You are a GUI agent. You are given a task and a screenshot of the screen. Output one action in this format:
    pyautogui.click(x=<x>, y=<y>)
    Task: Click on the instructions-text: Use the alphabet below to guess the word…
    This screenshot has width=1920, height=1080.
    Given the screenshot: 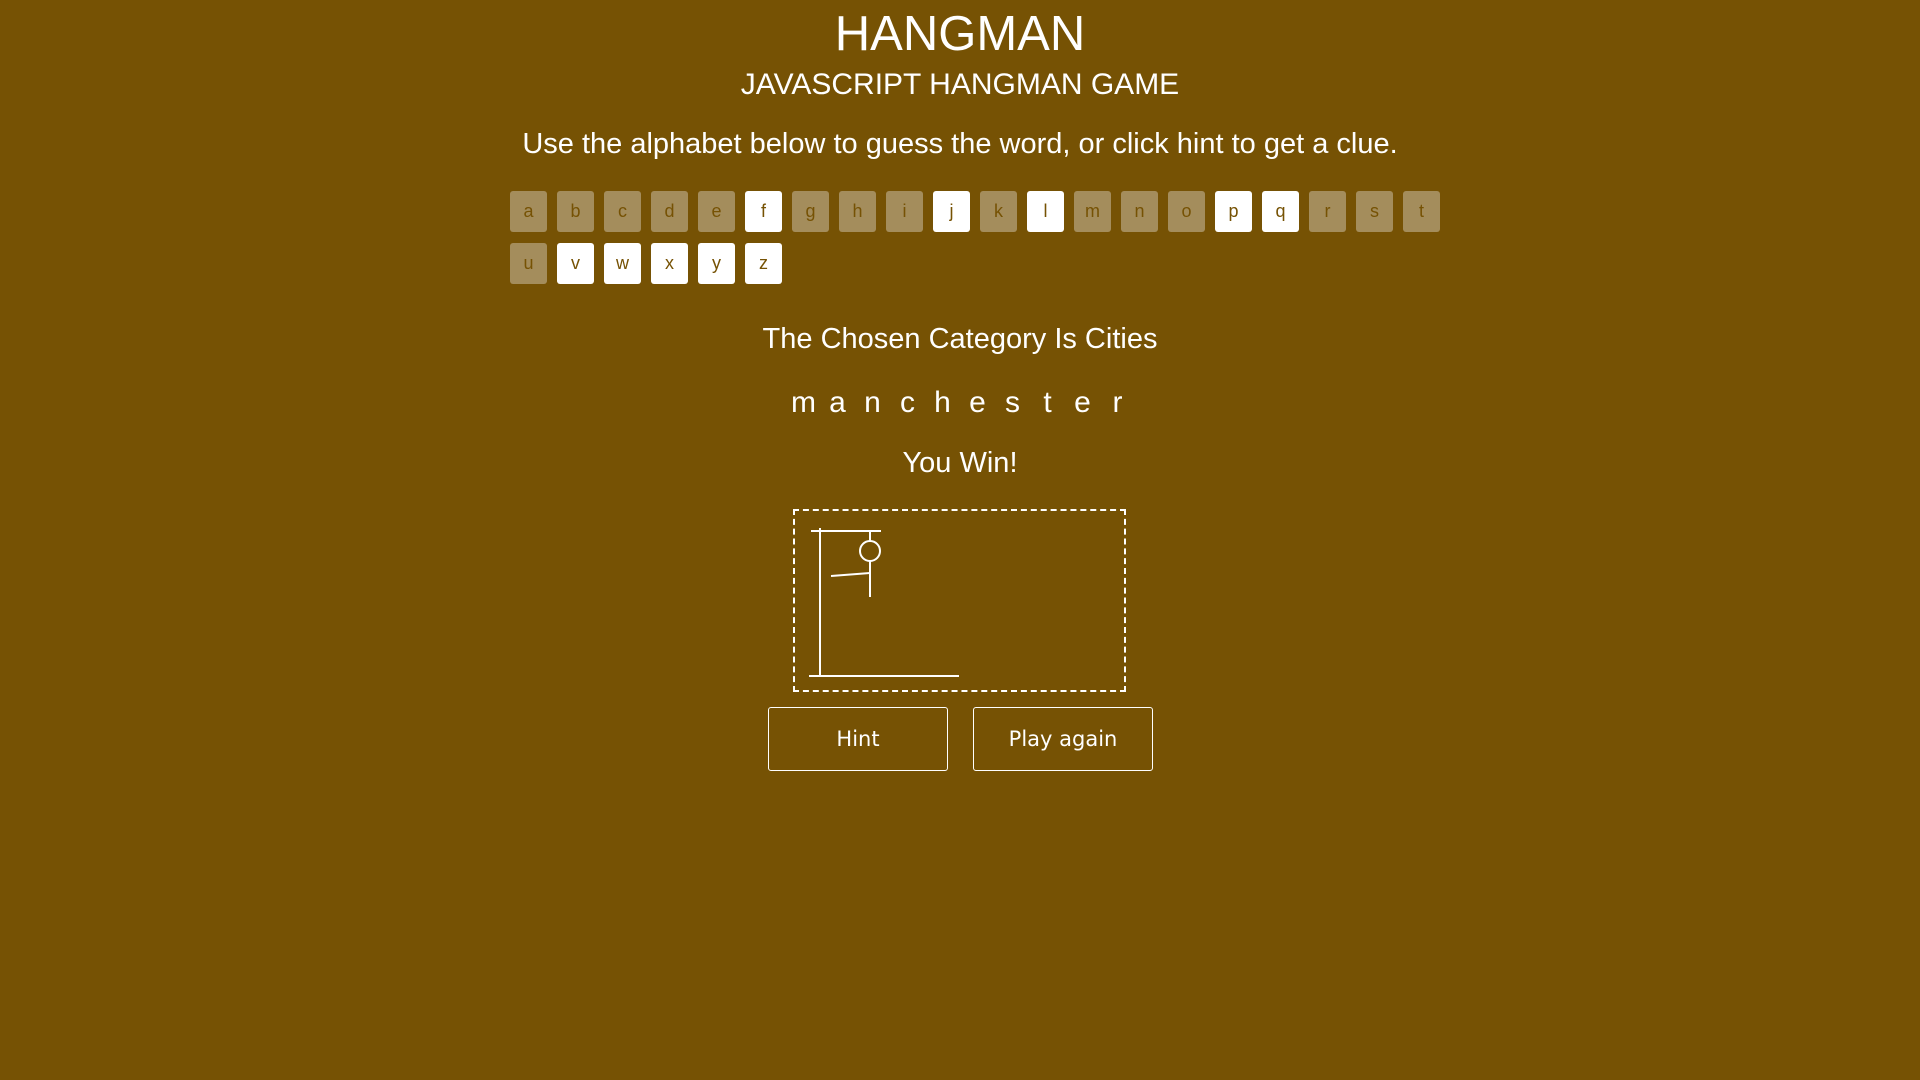 What is the action you would take?
    pyautogui.click(x=960, y=144)
    